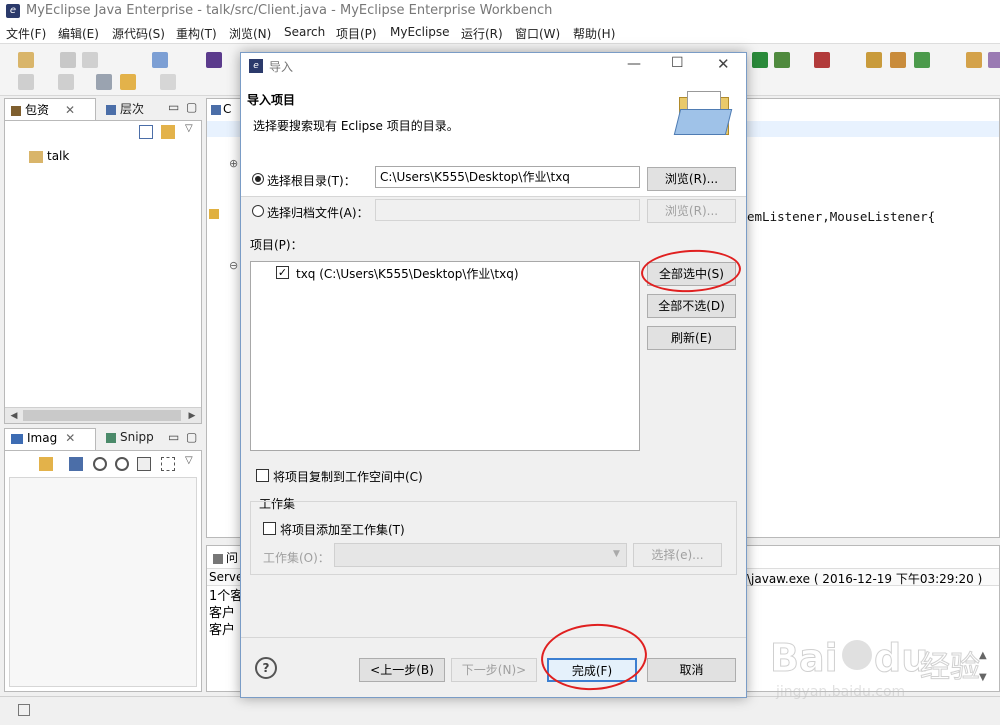 Image resolution: width=1000 pixels, height=725 pixels. I want to click on open-folder-icon, so click(974, 60).